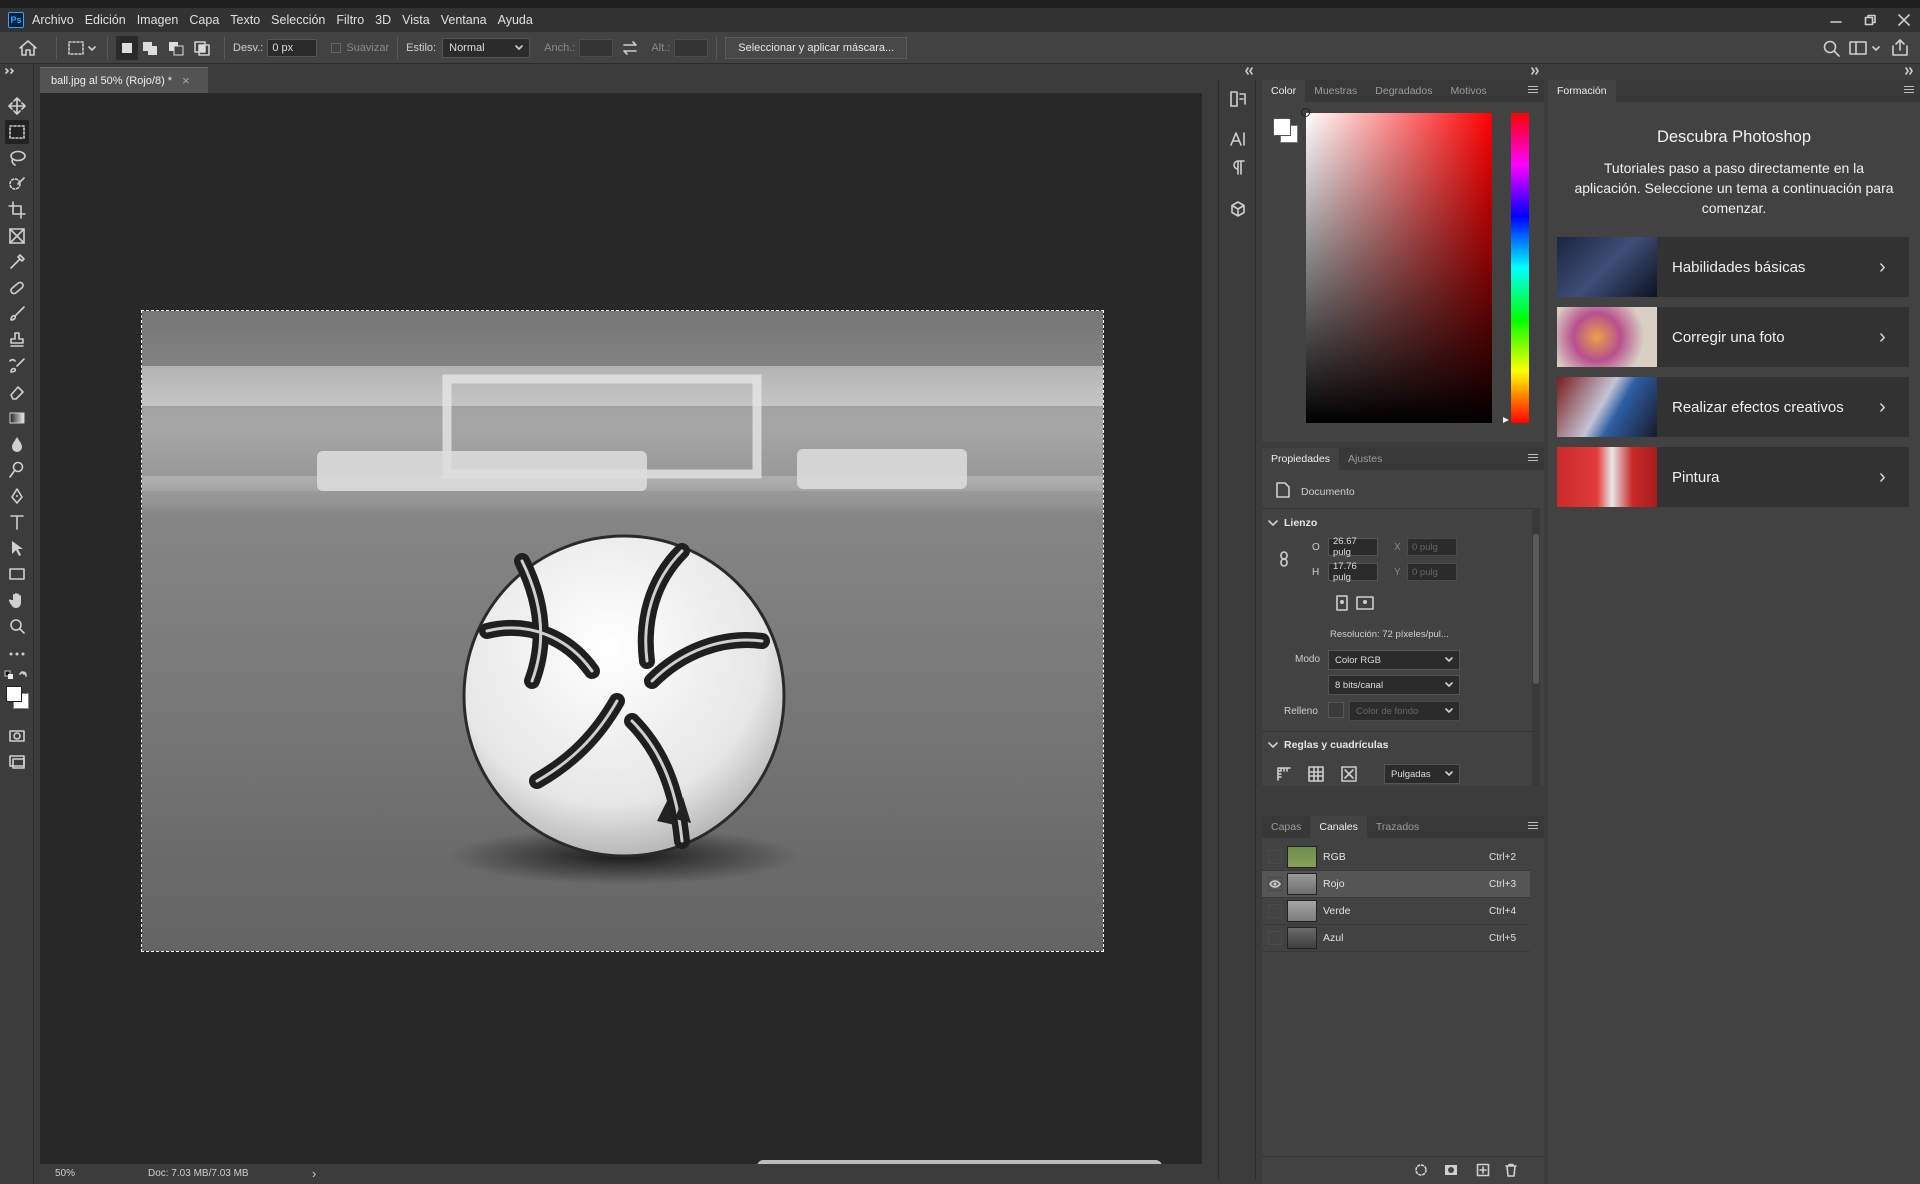 The image size is (1920, 1184). What do you see at coordinates (1432, 547) in the screenshot?
I see `x-input: 0 pulg` at bounding box center [1432, 547].